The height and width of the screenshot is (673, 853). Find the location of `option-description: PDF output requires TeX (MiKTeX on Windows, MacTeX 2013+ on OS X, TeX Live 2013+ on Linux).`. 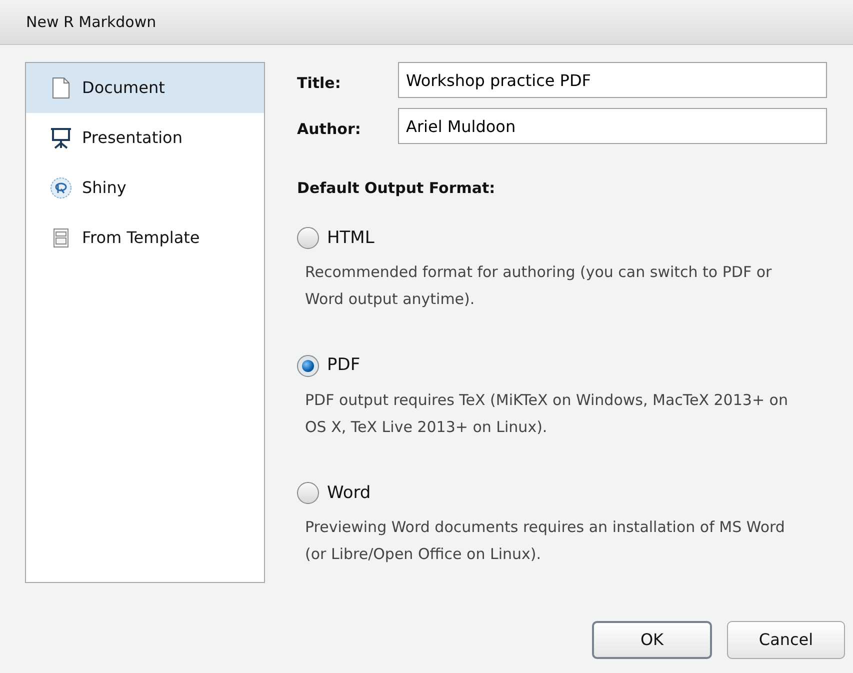

option-description: PDF output requires TeX (MiKTeX on Windows, MacTeX 2013+ on OS X, TeX Live 2013+ on Linux). is located at coordinates (547, 414).